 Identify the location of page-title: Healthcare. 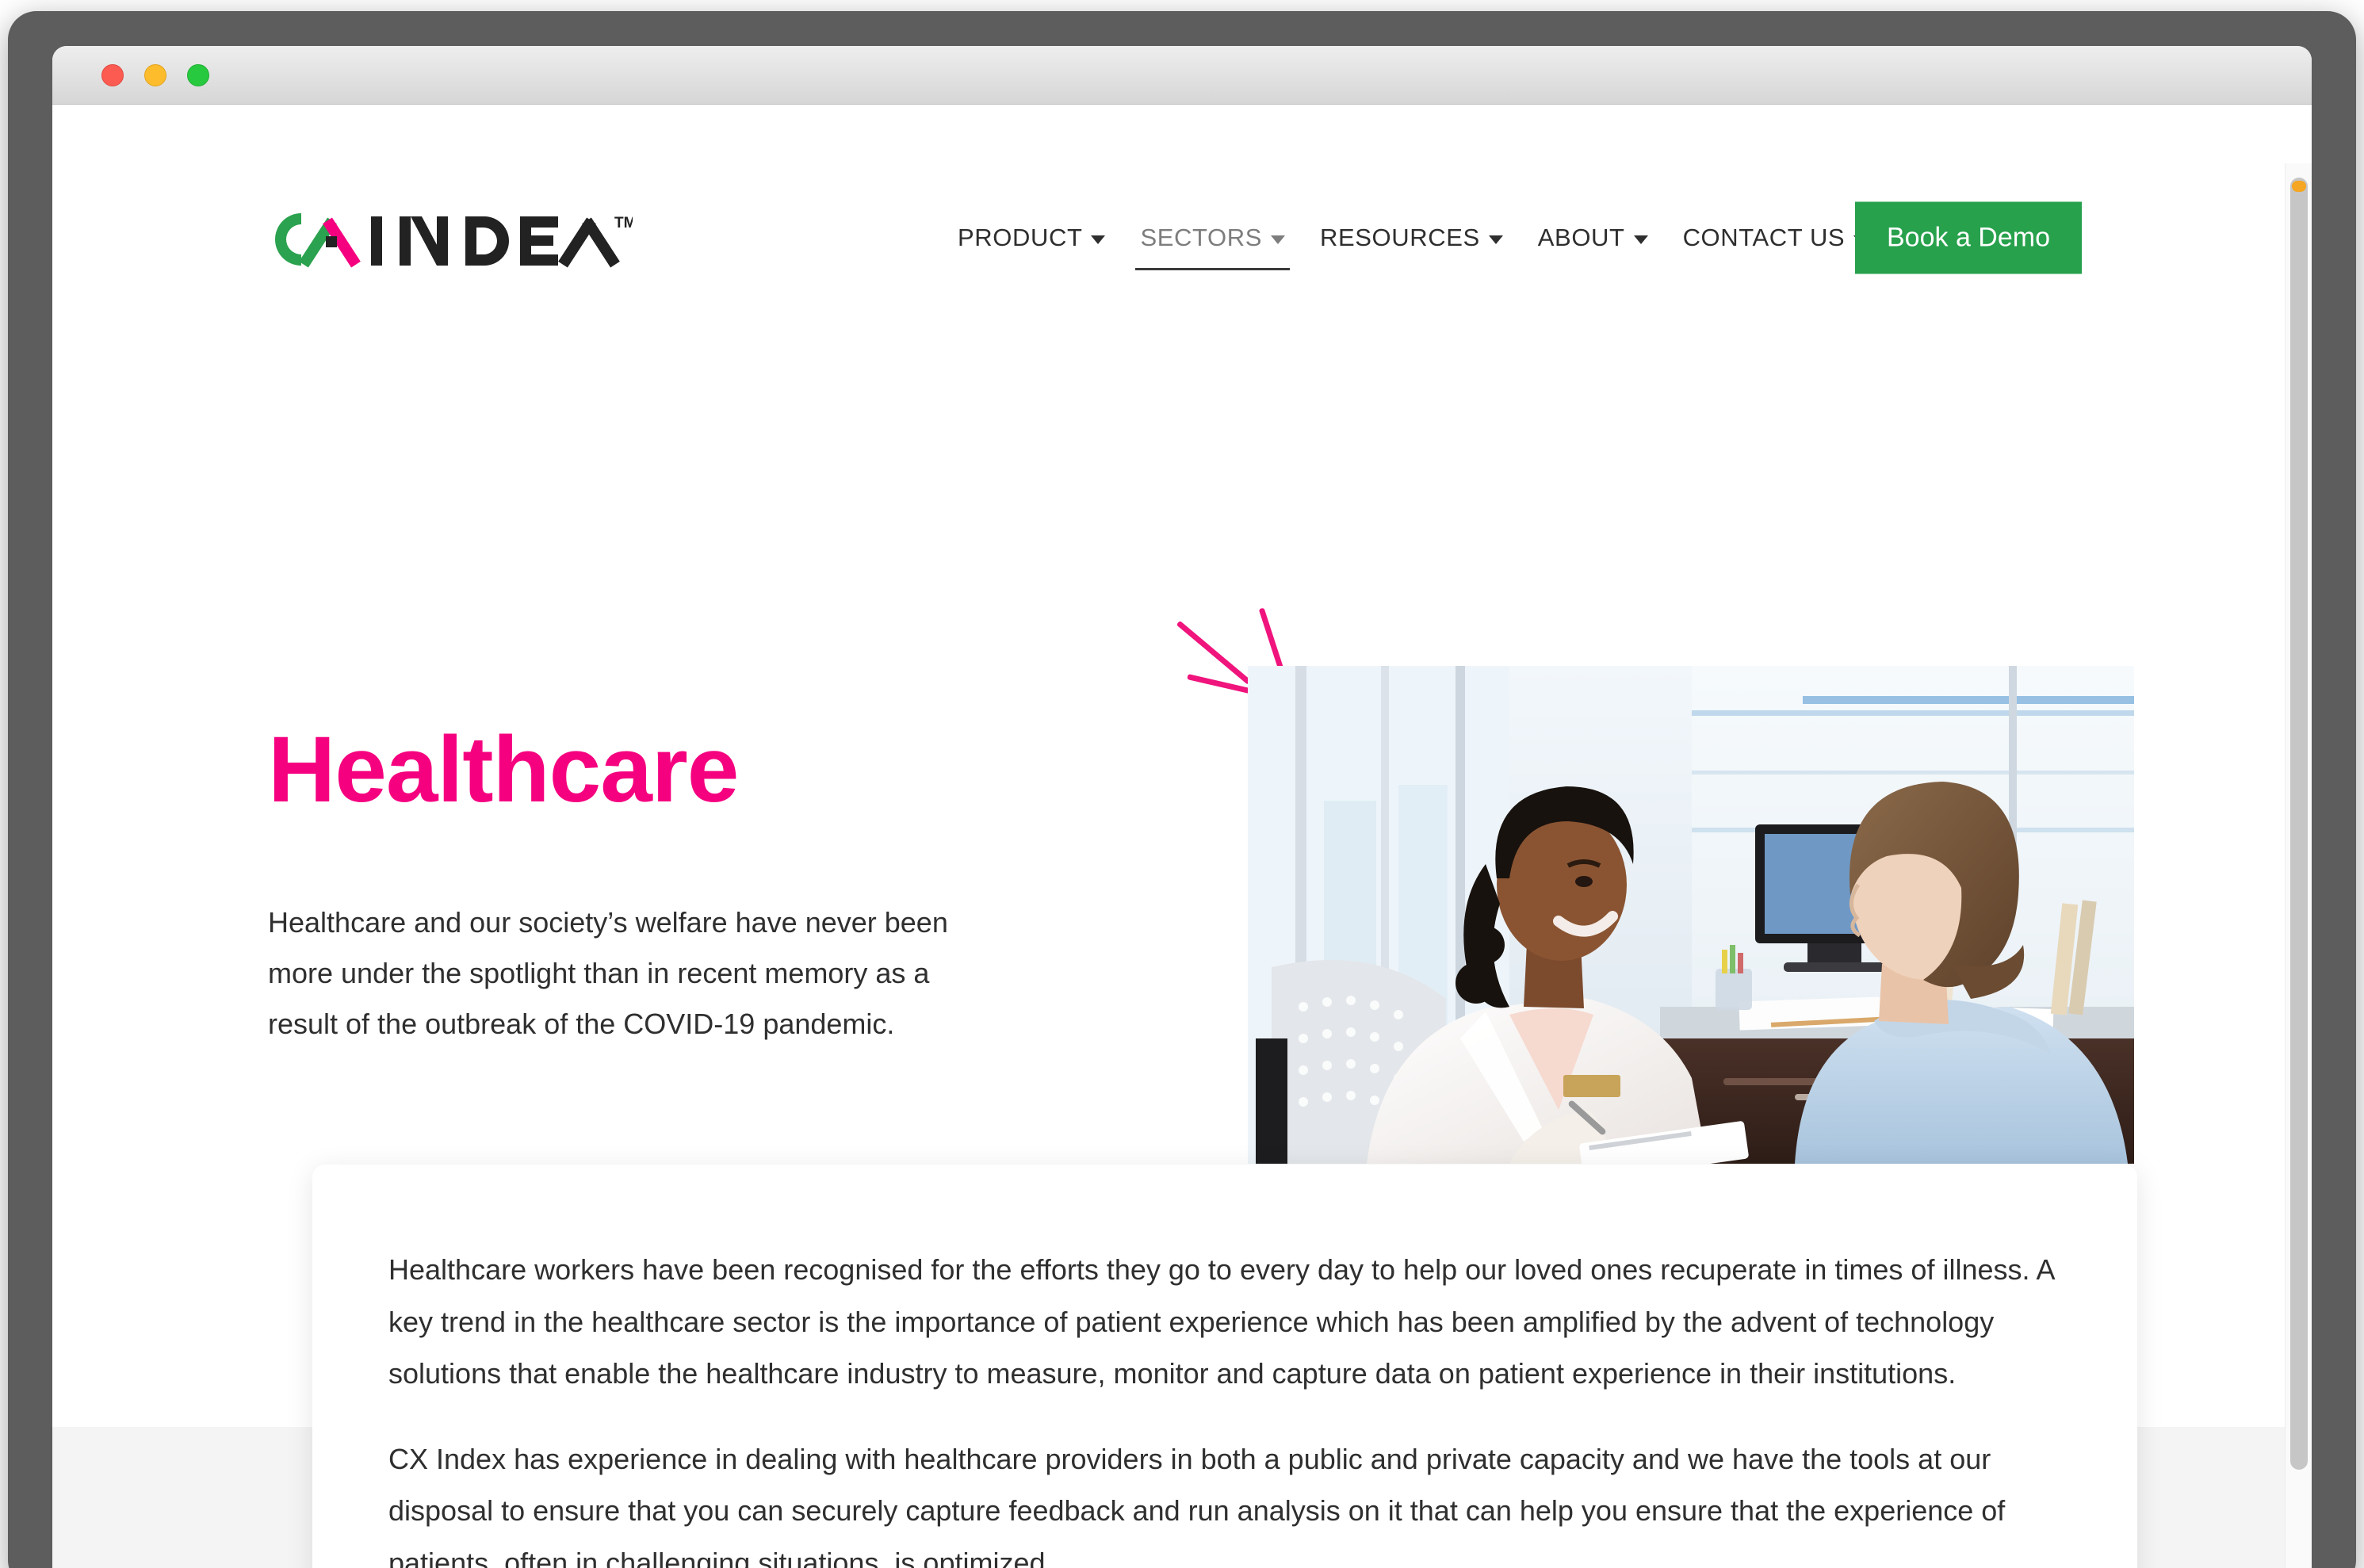
(504, 769).